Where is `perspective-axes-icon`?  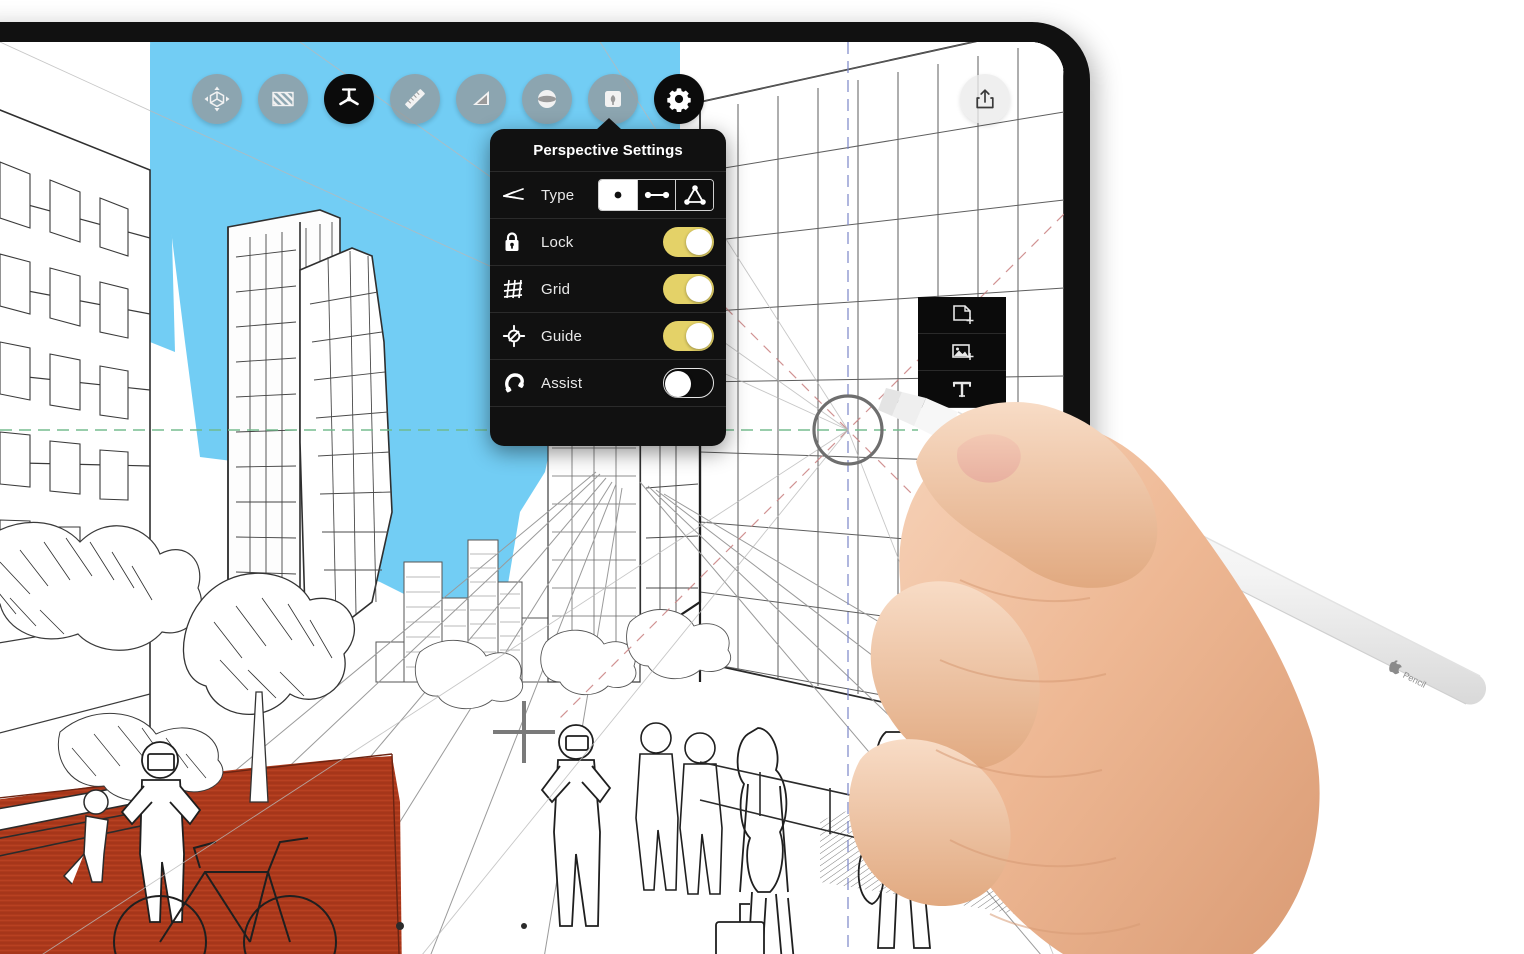
perspective-axes-icon is located at coordinates (349, 97).